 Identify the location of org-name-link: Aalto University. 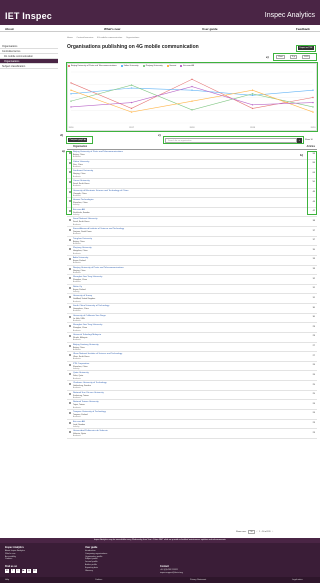
(80, 258).